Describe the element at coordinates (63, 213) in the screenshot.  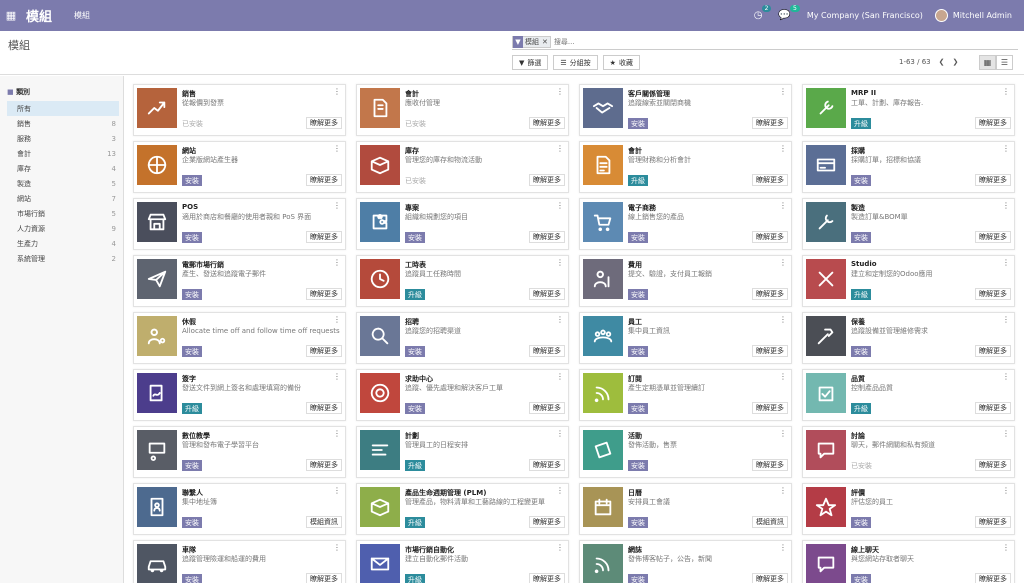
I see `sidebar-item: 市場行銷 5` at that location.